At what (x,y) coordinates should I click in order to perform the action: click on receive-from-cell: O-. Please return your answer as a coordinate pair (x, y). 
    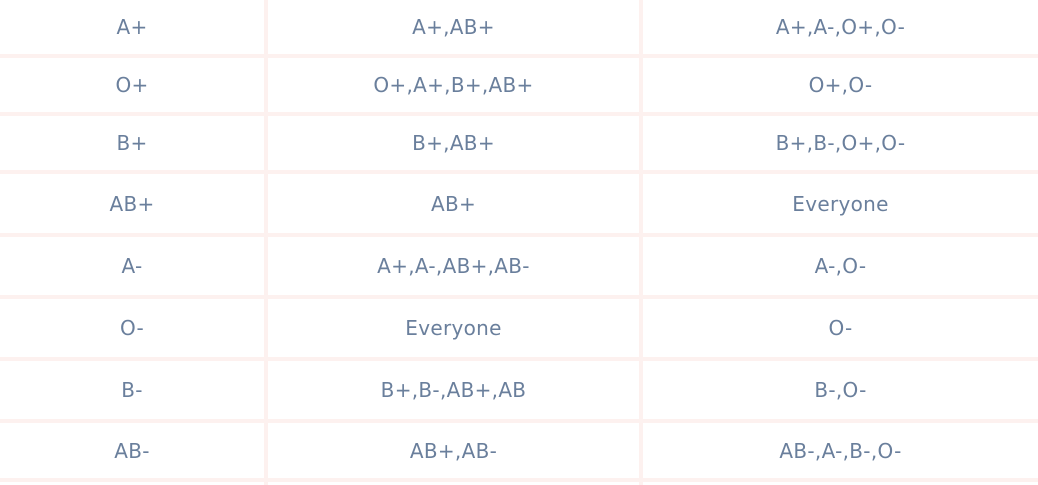
    Looking at the image, I should click on (839, 329).